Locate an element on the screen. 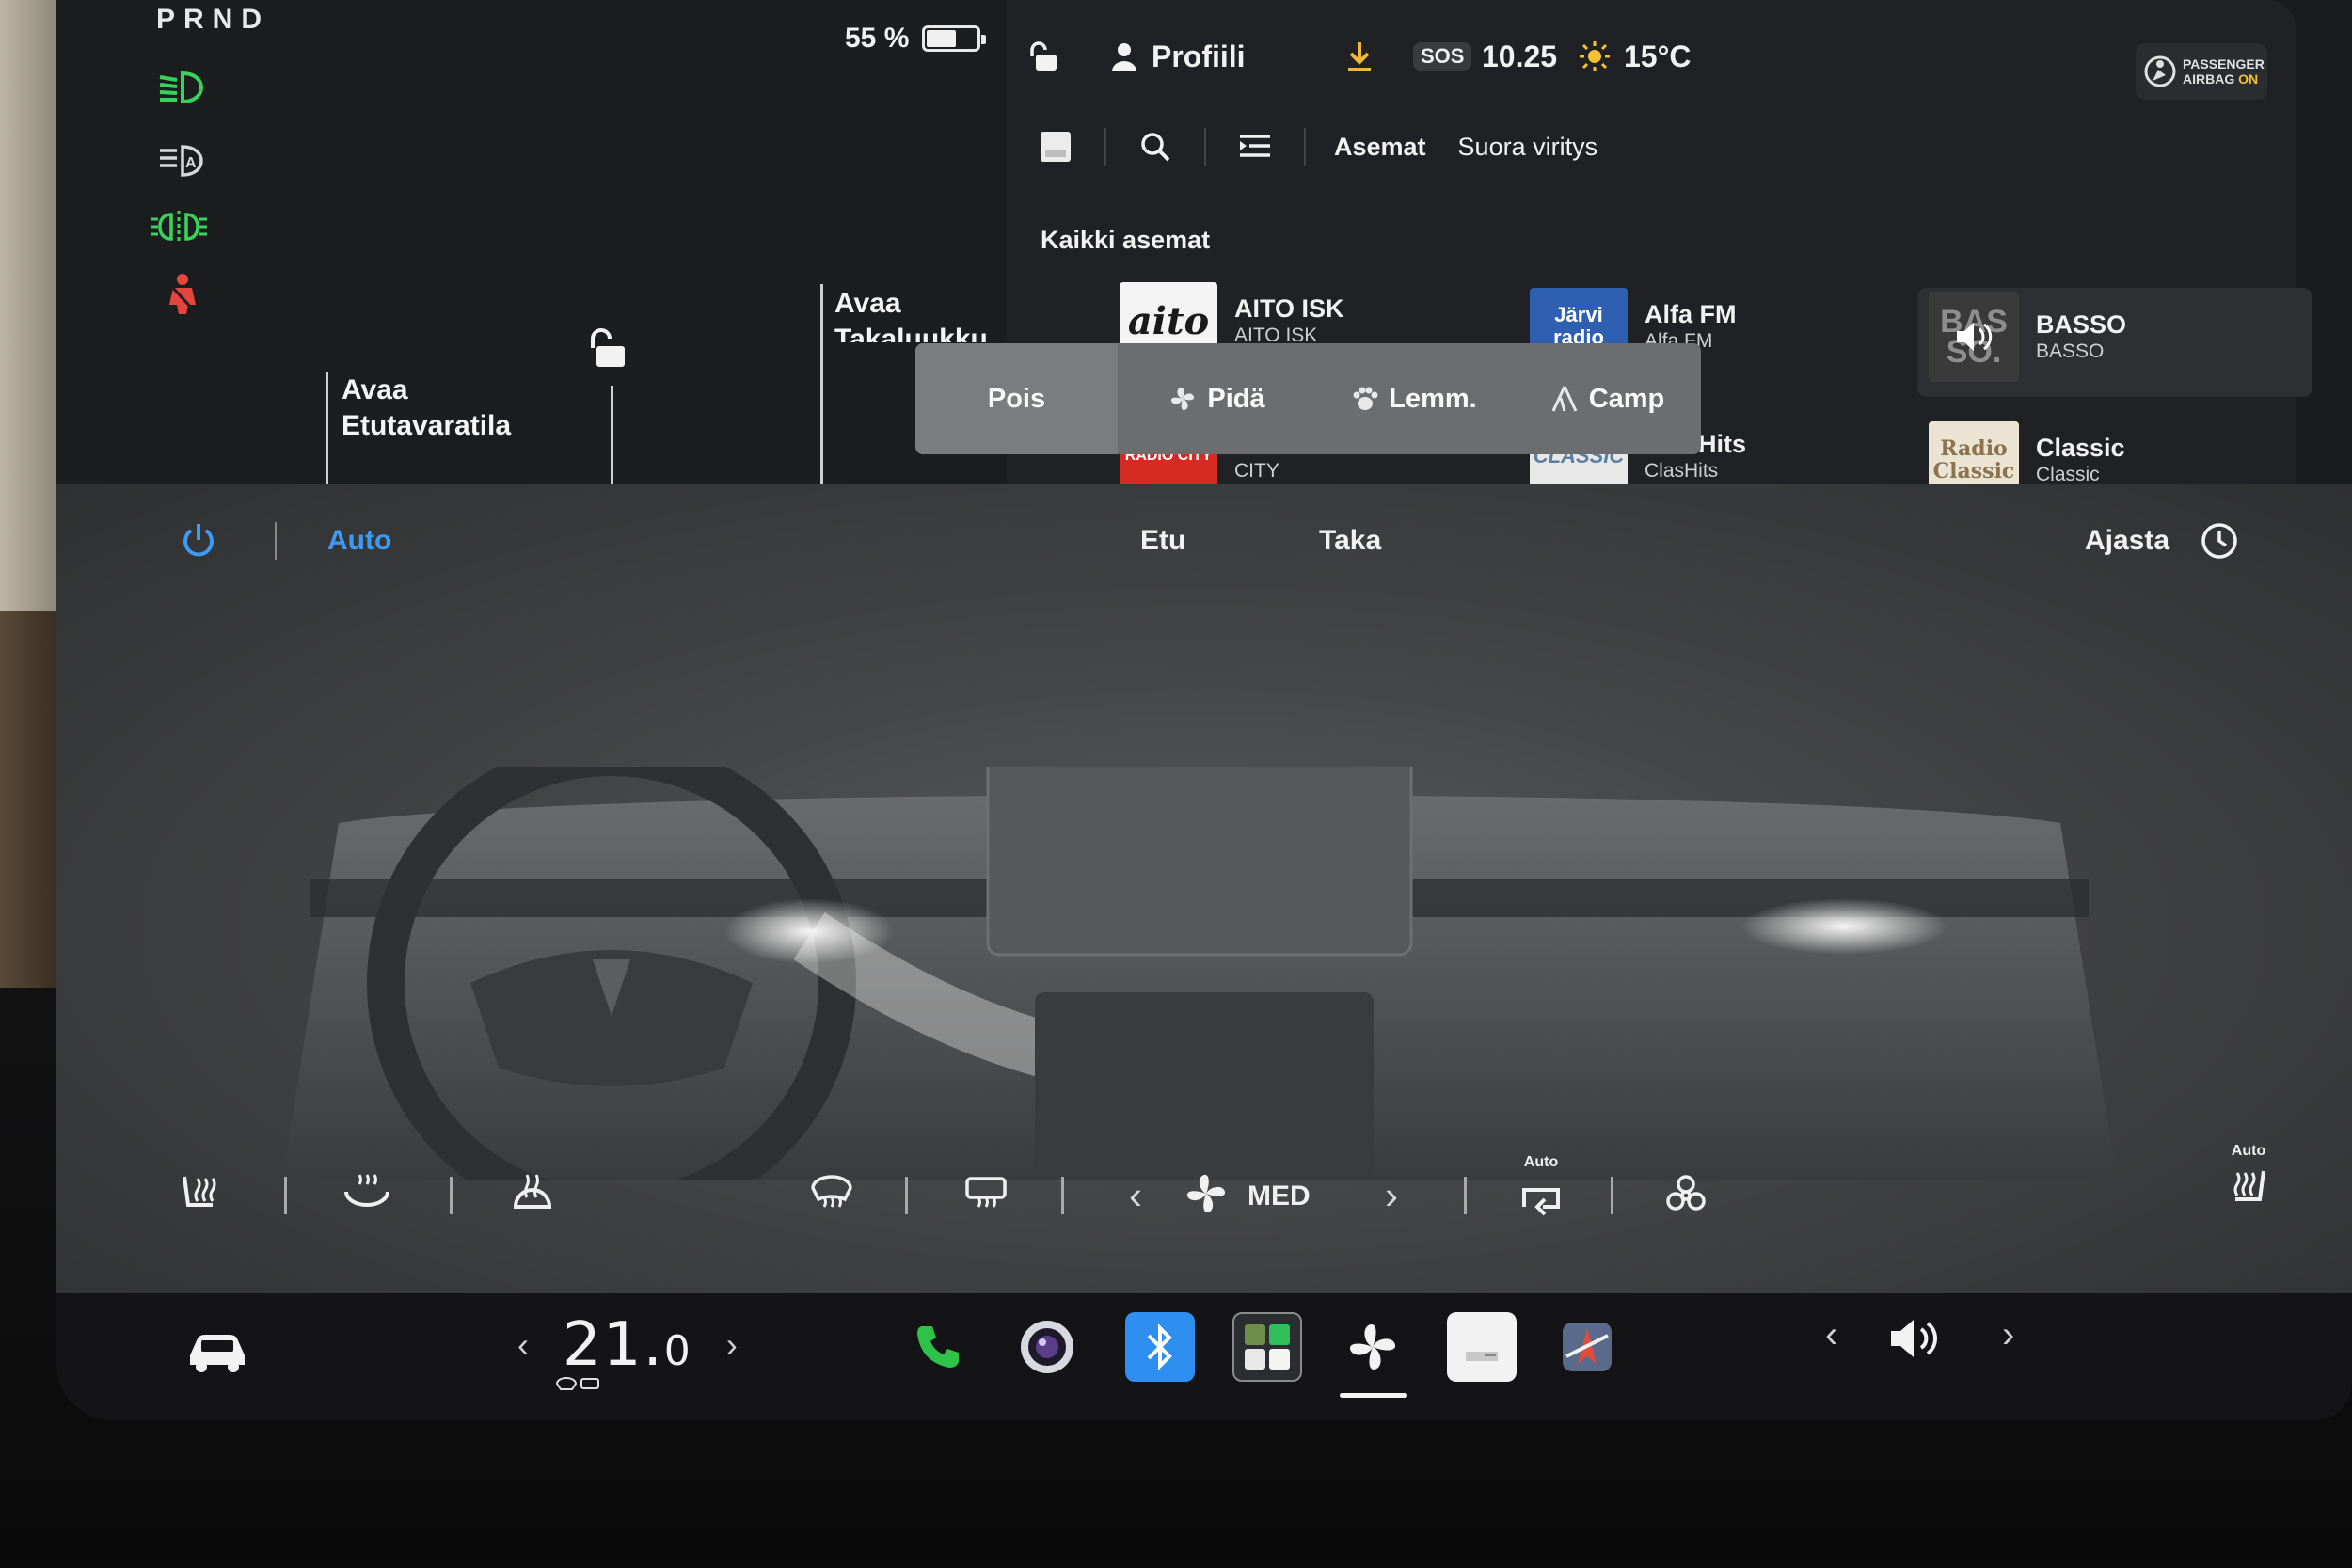 Image resolution: width=2352 pixels, height=1568 pixels. tab-rear: Taka is located at coordinates (1350, 541).